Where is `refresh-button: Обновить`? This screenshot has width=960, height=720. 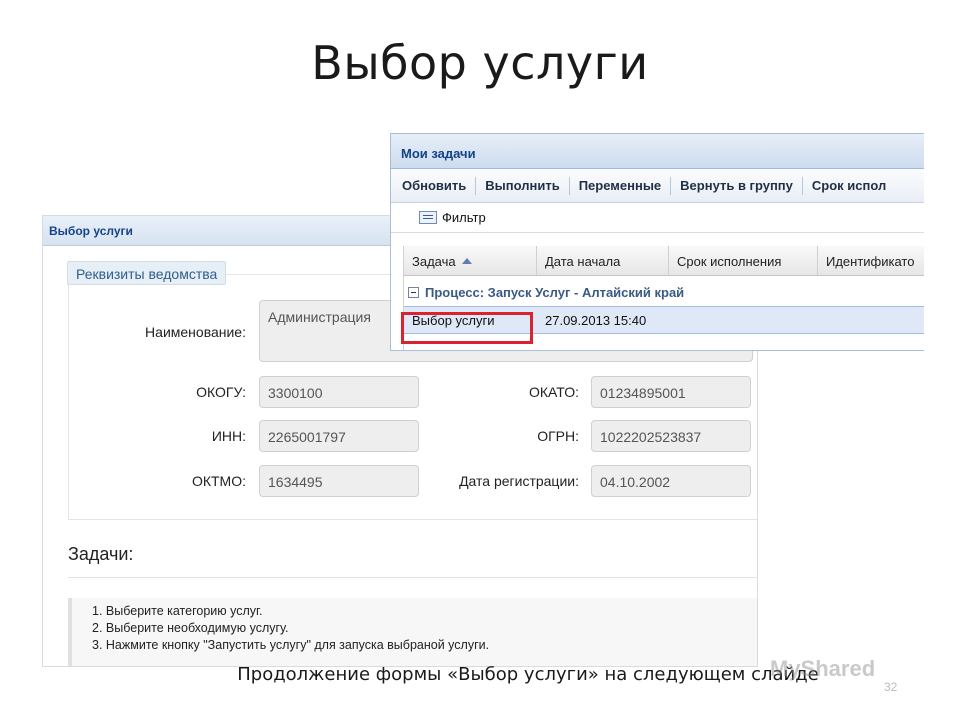
refresh-button: Обновить is located at coordinates (434, 185).